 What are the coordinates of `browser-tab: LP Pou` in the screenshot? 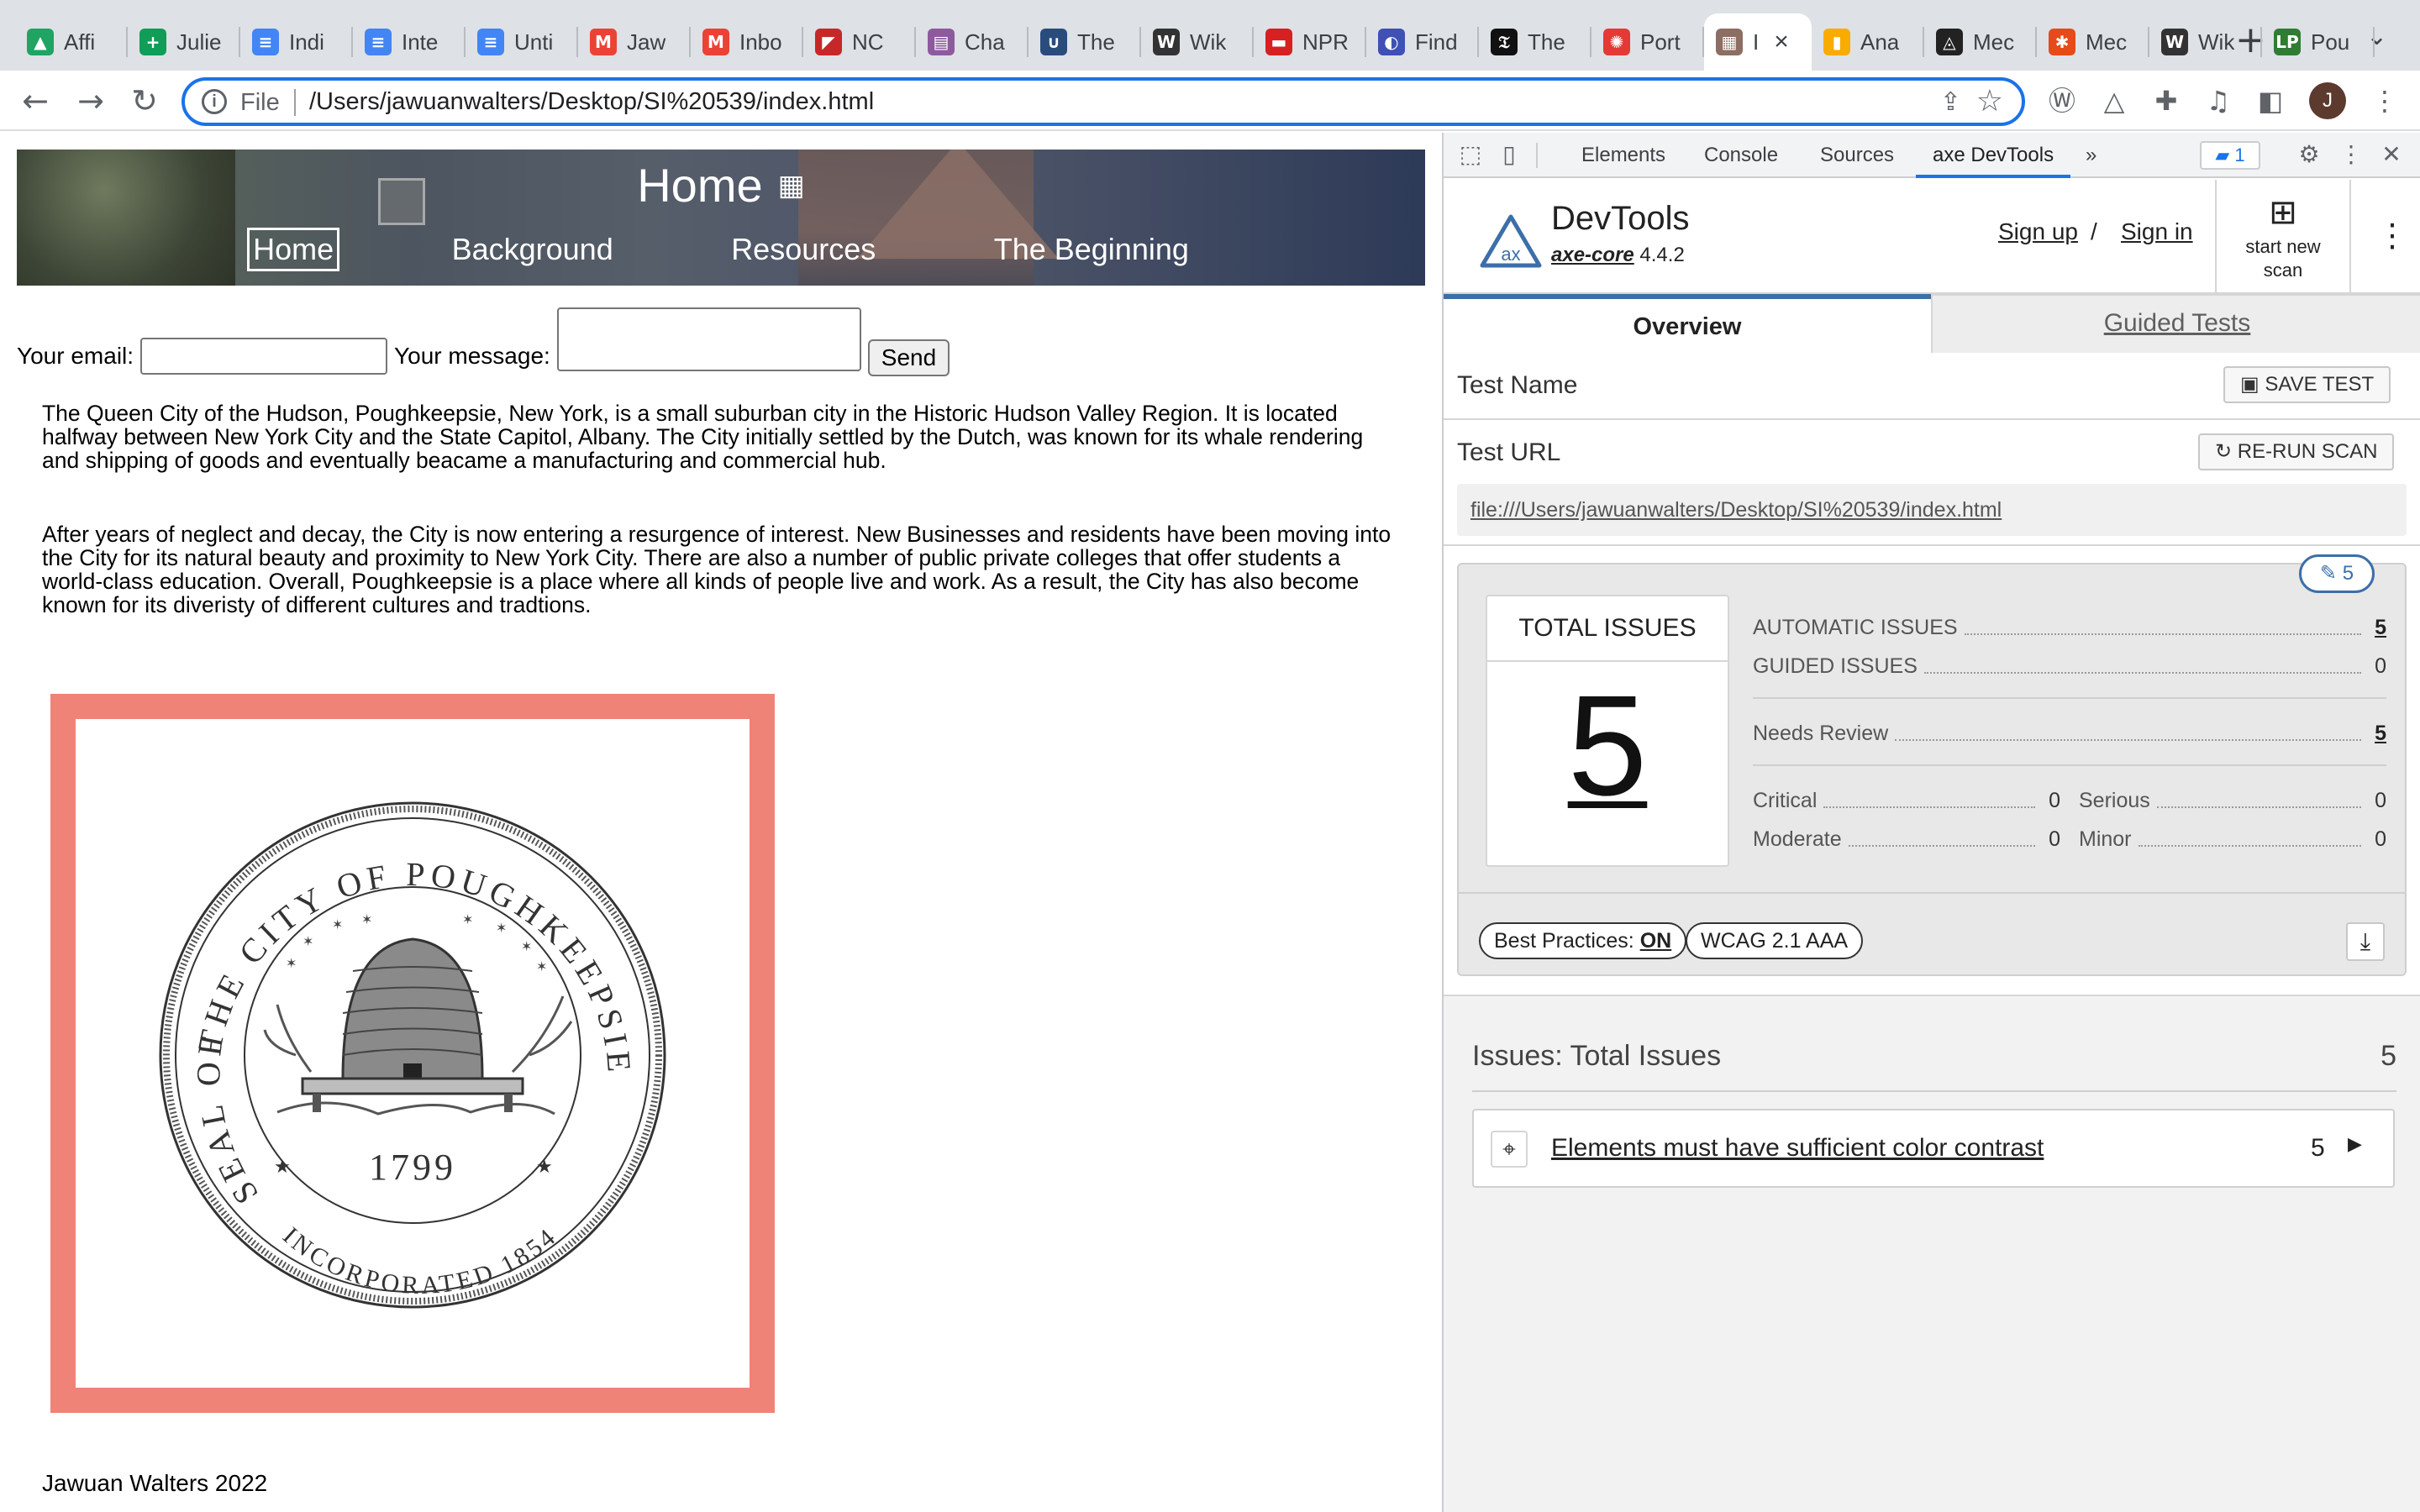 It's located at (2318, 42).